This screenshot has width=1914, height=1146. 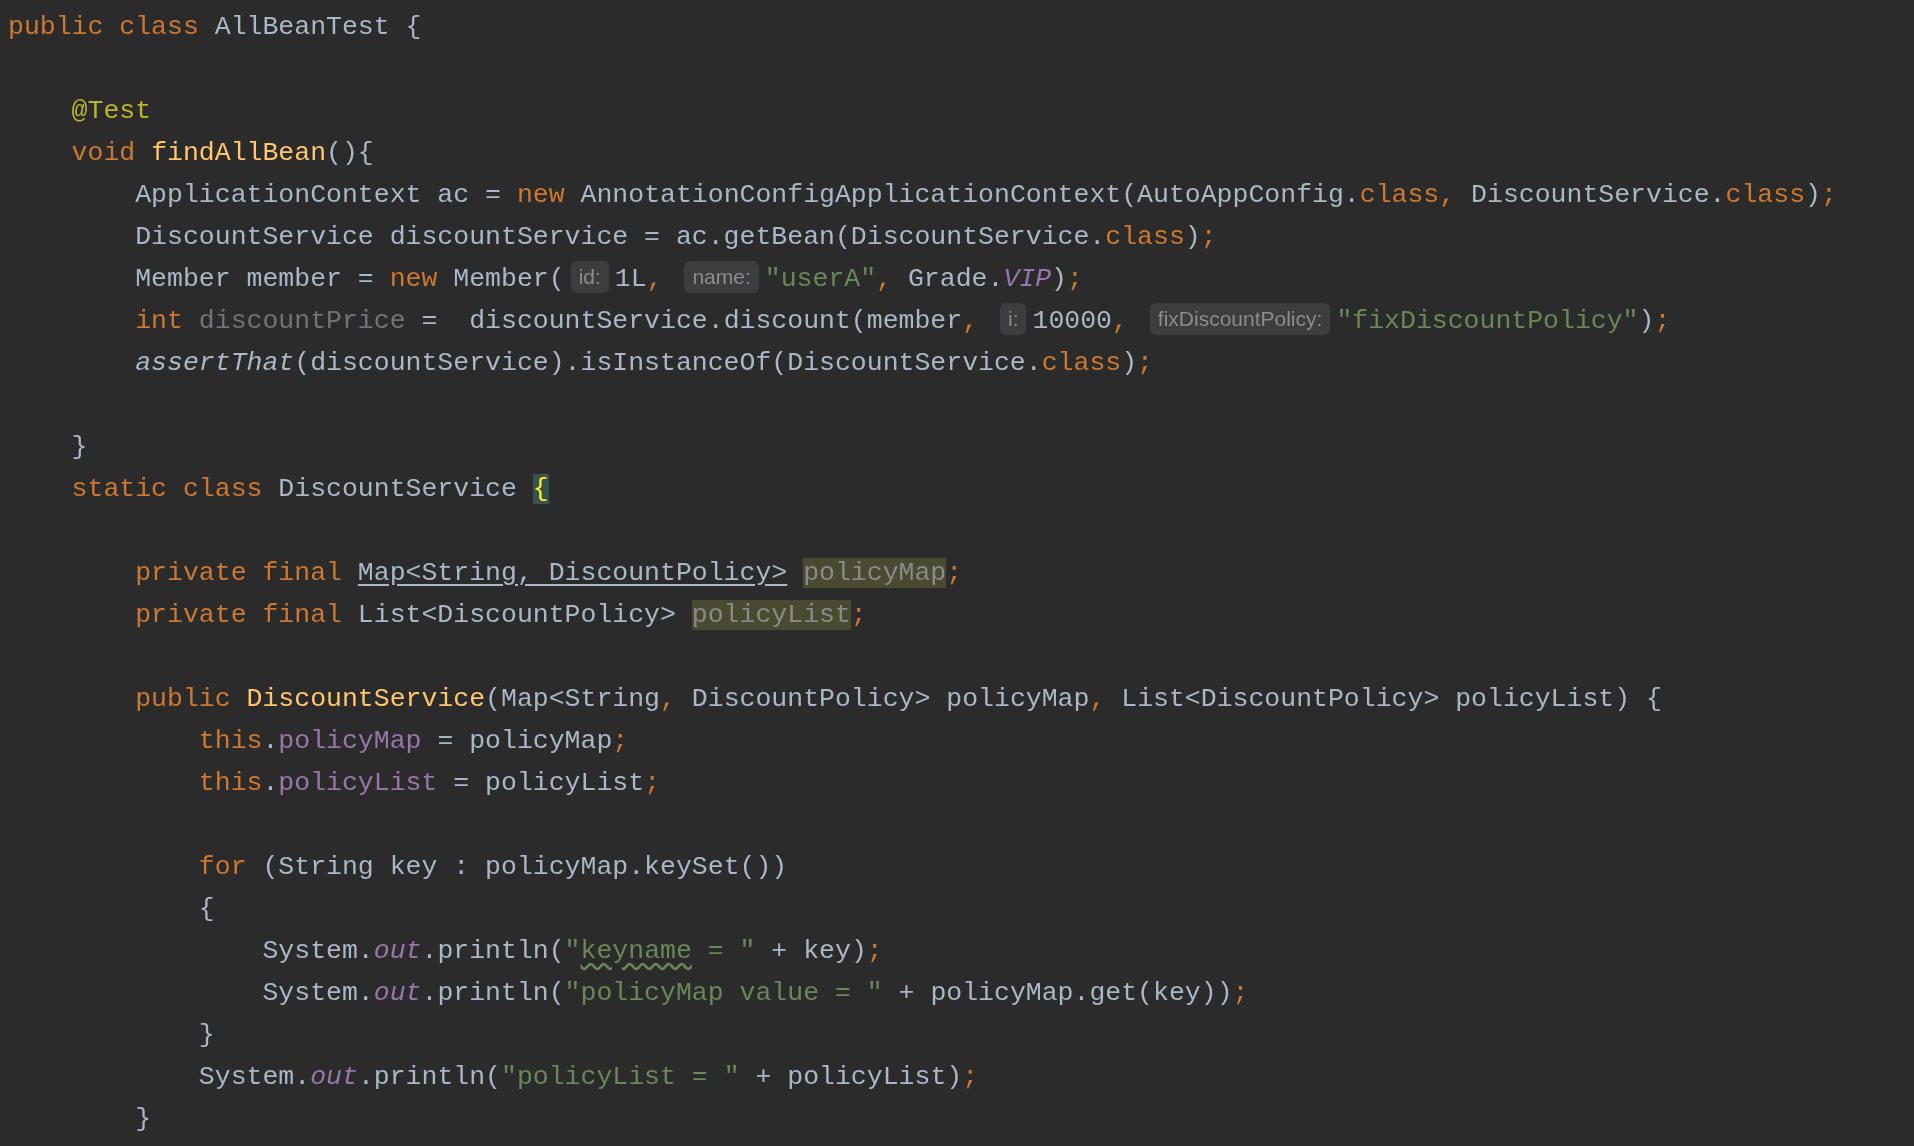 I want to click on code-line: System.out.println("keyname = " + key);, so click(x=572, y=951).